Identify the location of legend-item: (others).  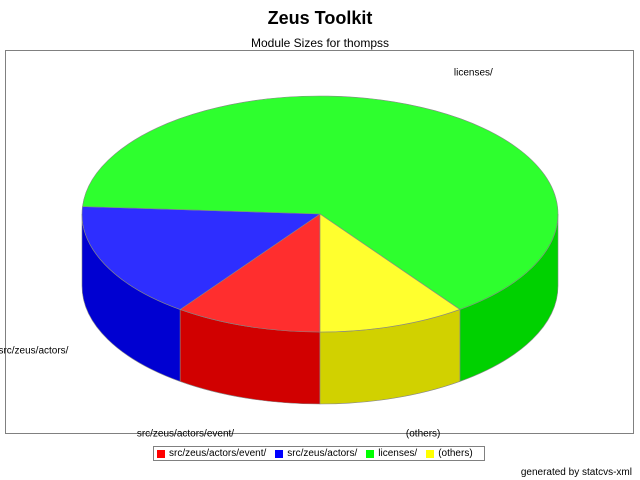
(449, 453).